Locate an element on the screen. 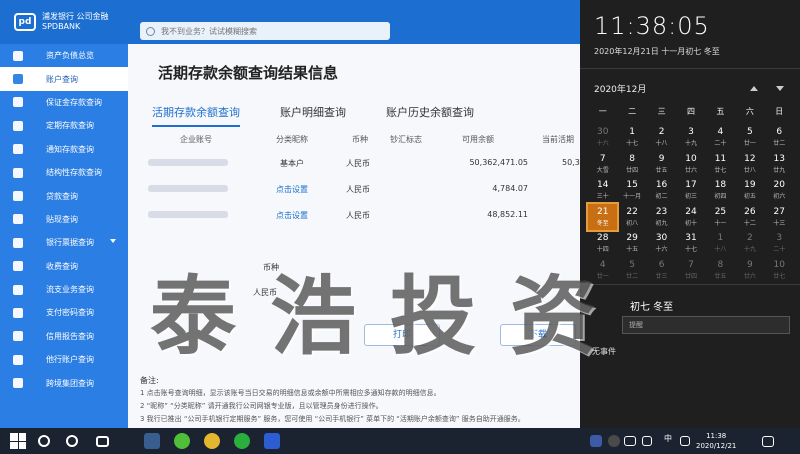  logo-subtitle: SPDBANK is located at coordinates (61, 26).